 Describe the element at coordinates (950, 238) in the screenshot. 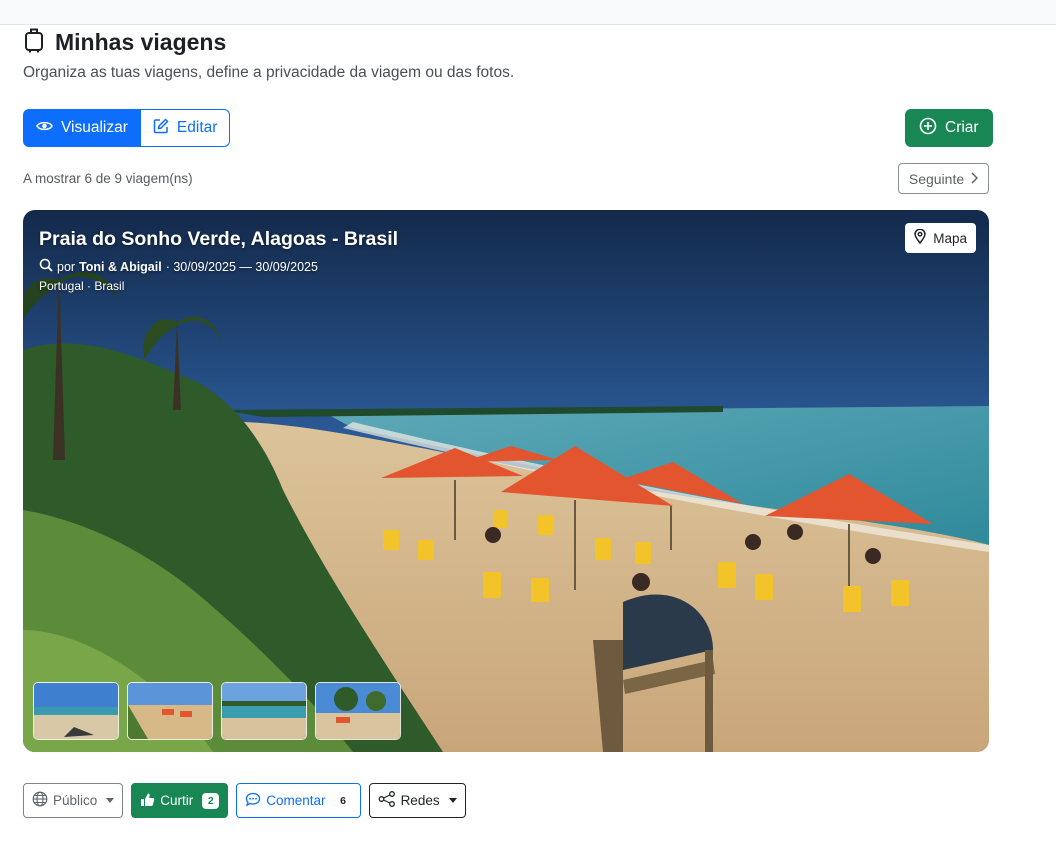

I see `map-button-label: Mapa` at that location.